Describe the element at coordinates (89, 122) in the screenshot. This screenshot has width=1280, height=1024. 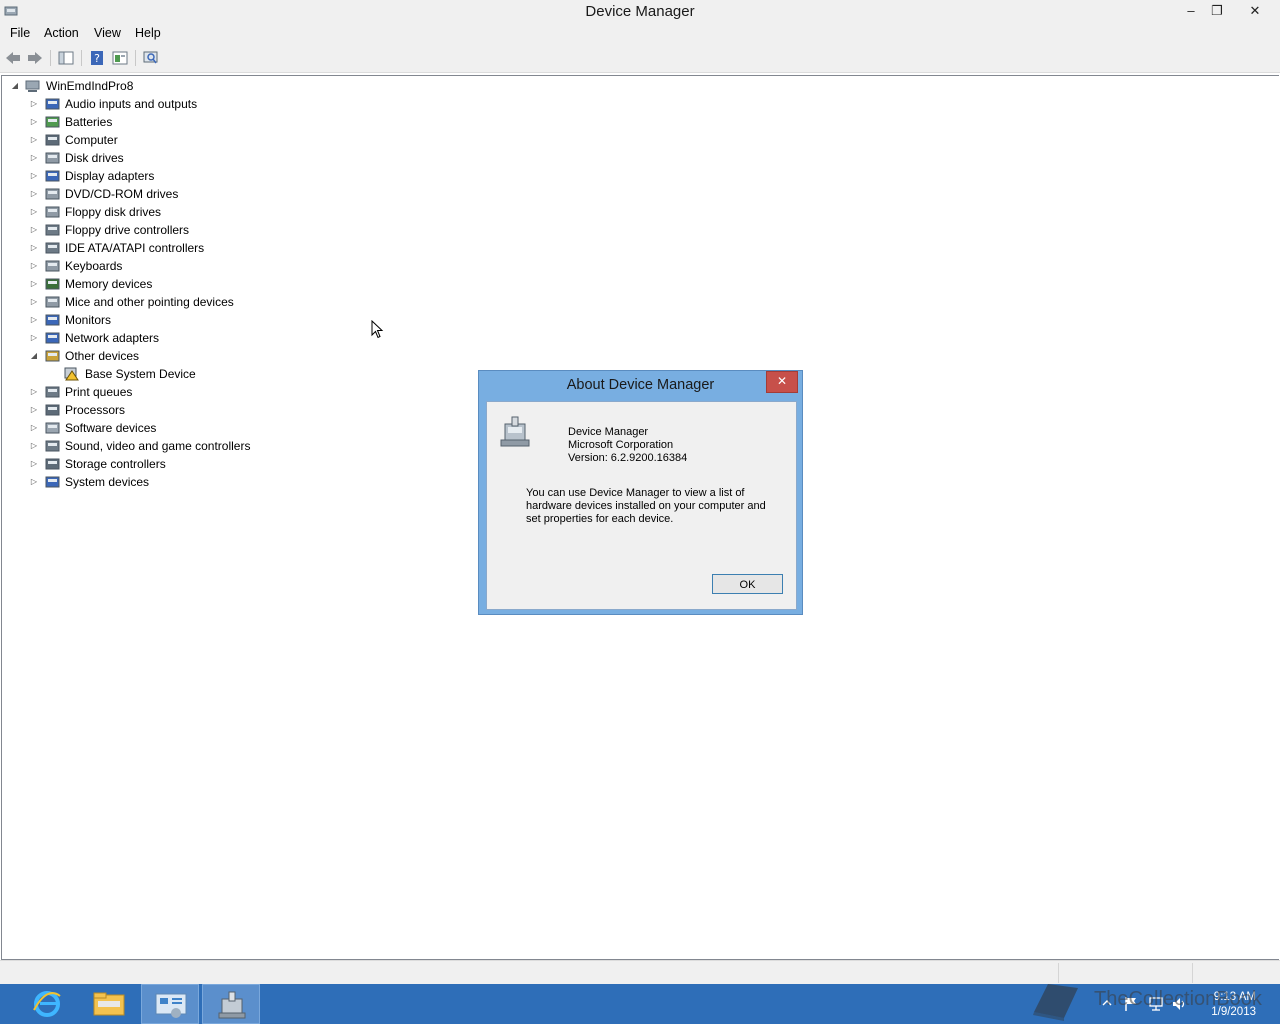
I see `tree-node-label: Batteries` at that location.